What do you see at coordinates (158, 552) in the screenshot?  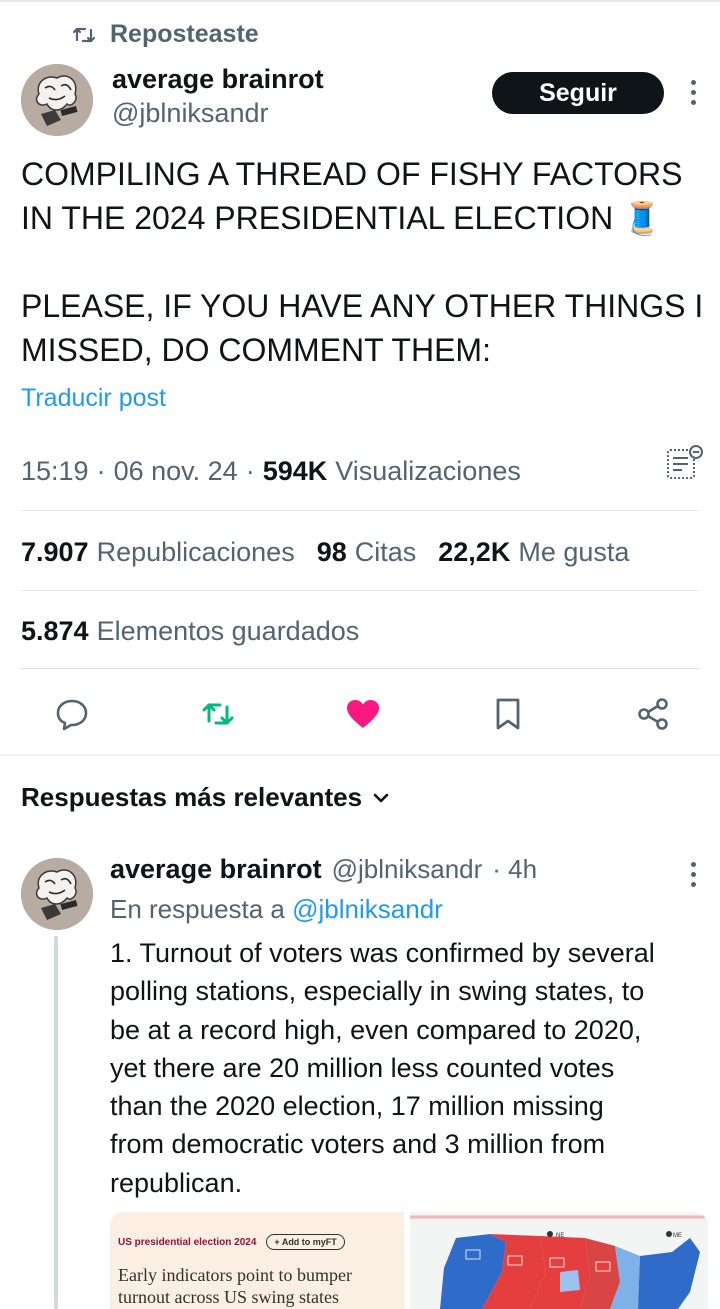 I see `reposts-stat: 7.907 Republicaciones` at bounding box center [158, 552].